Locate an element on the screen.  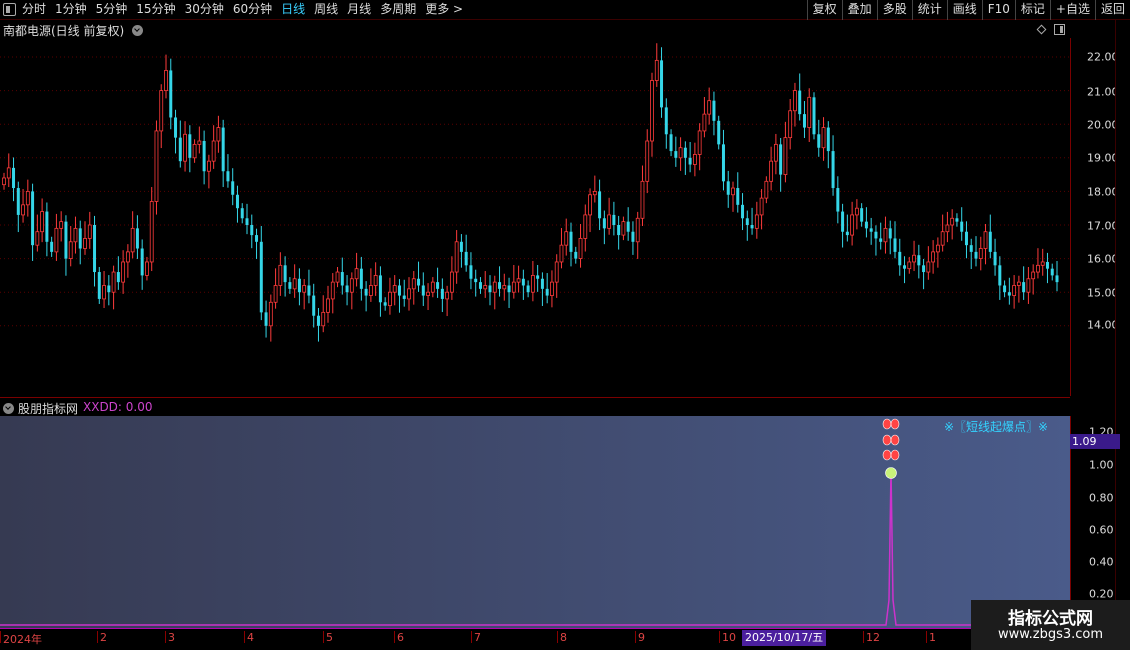
price-tick: 14.00 is located at coordinates (1103, 325).